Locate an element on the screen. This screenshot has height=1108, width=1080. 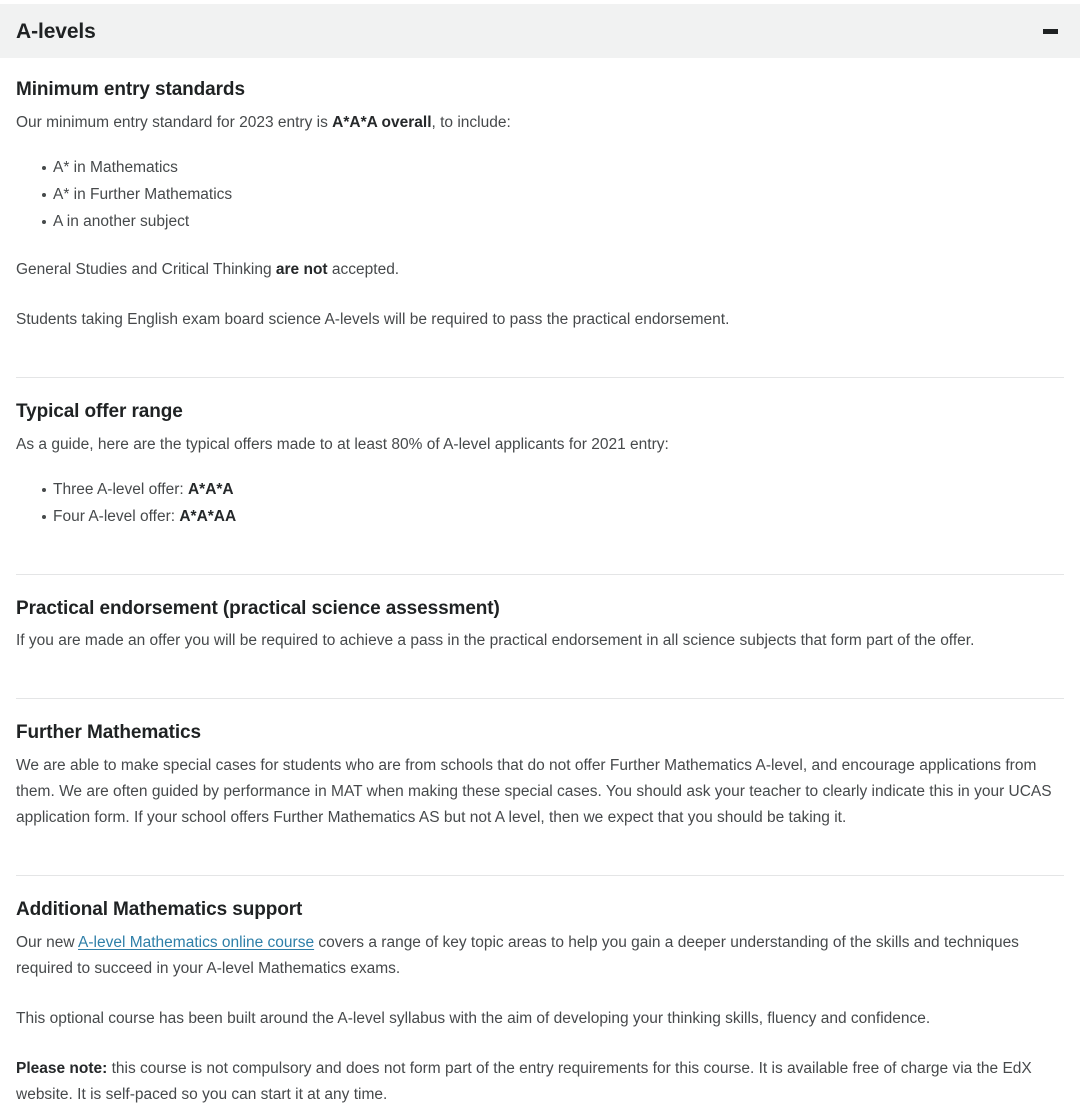
minimum-entry-grades: A*A*A overall is located at coordinates (382, 122).